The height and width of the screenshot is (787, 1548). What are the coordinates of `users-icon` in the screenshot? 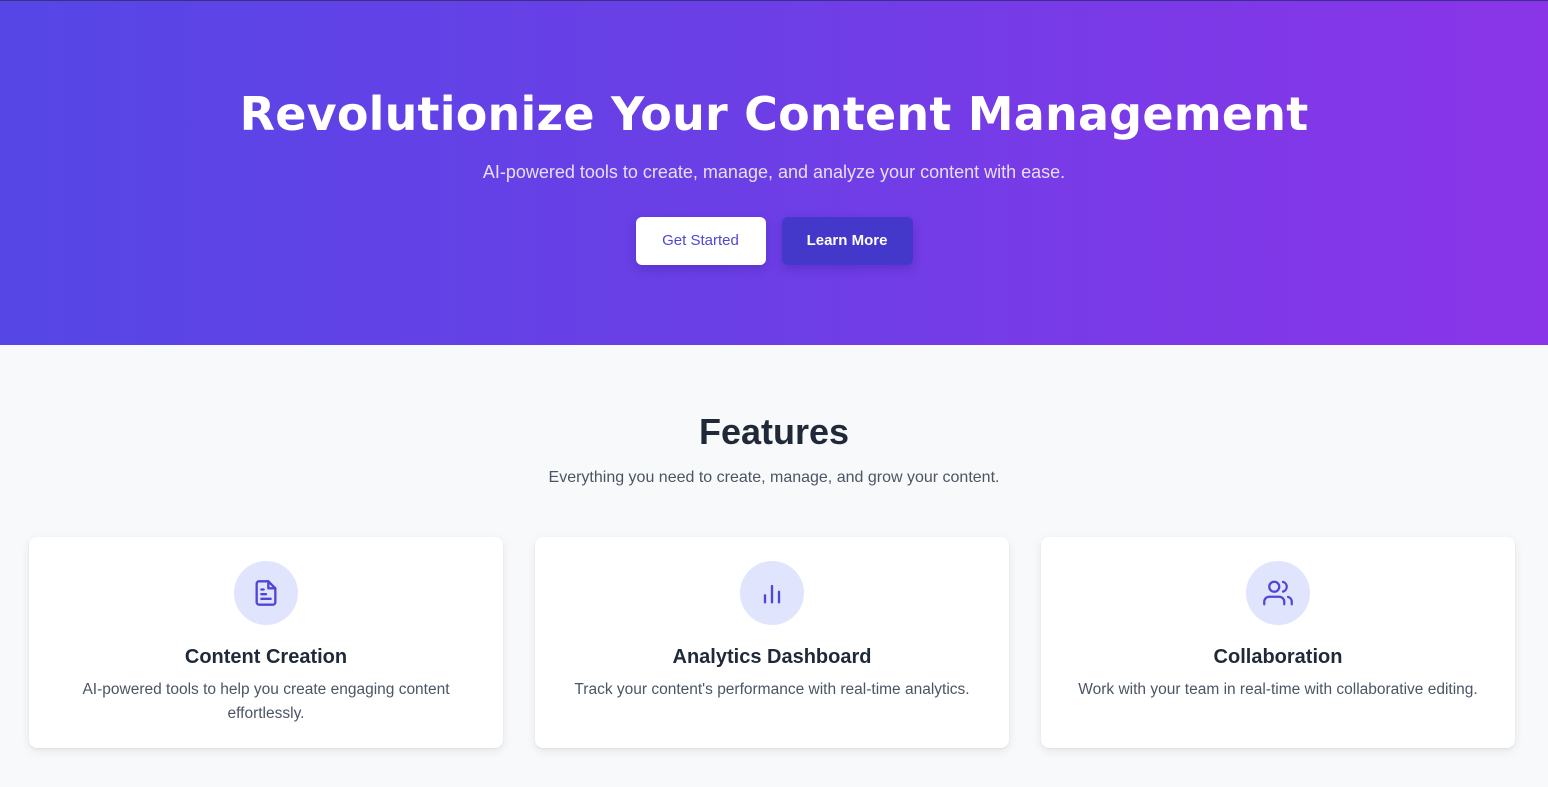 It's located at (1278, 593).